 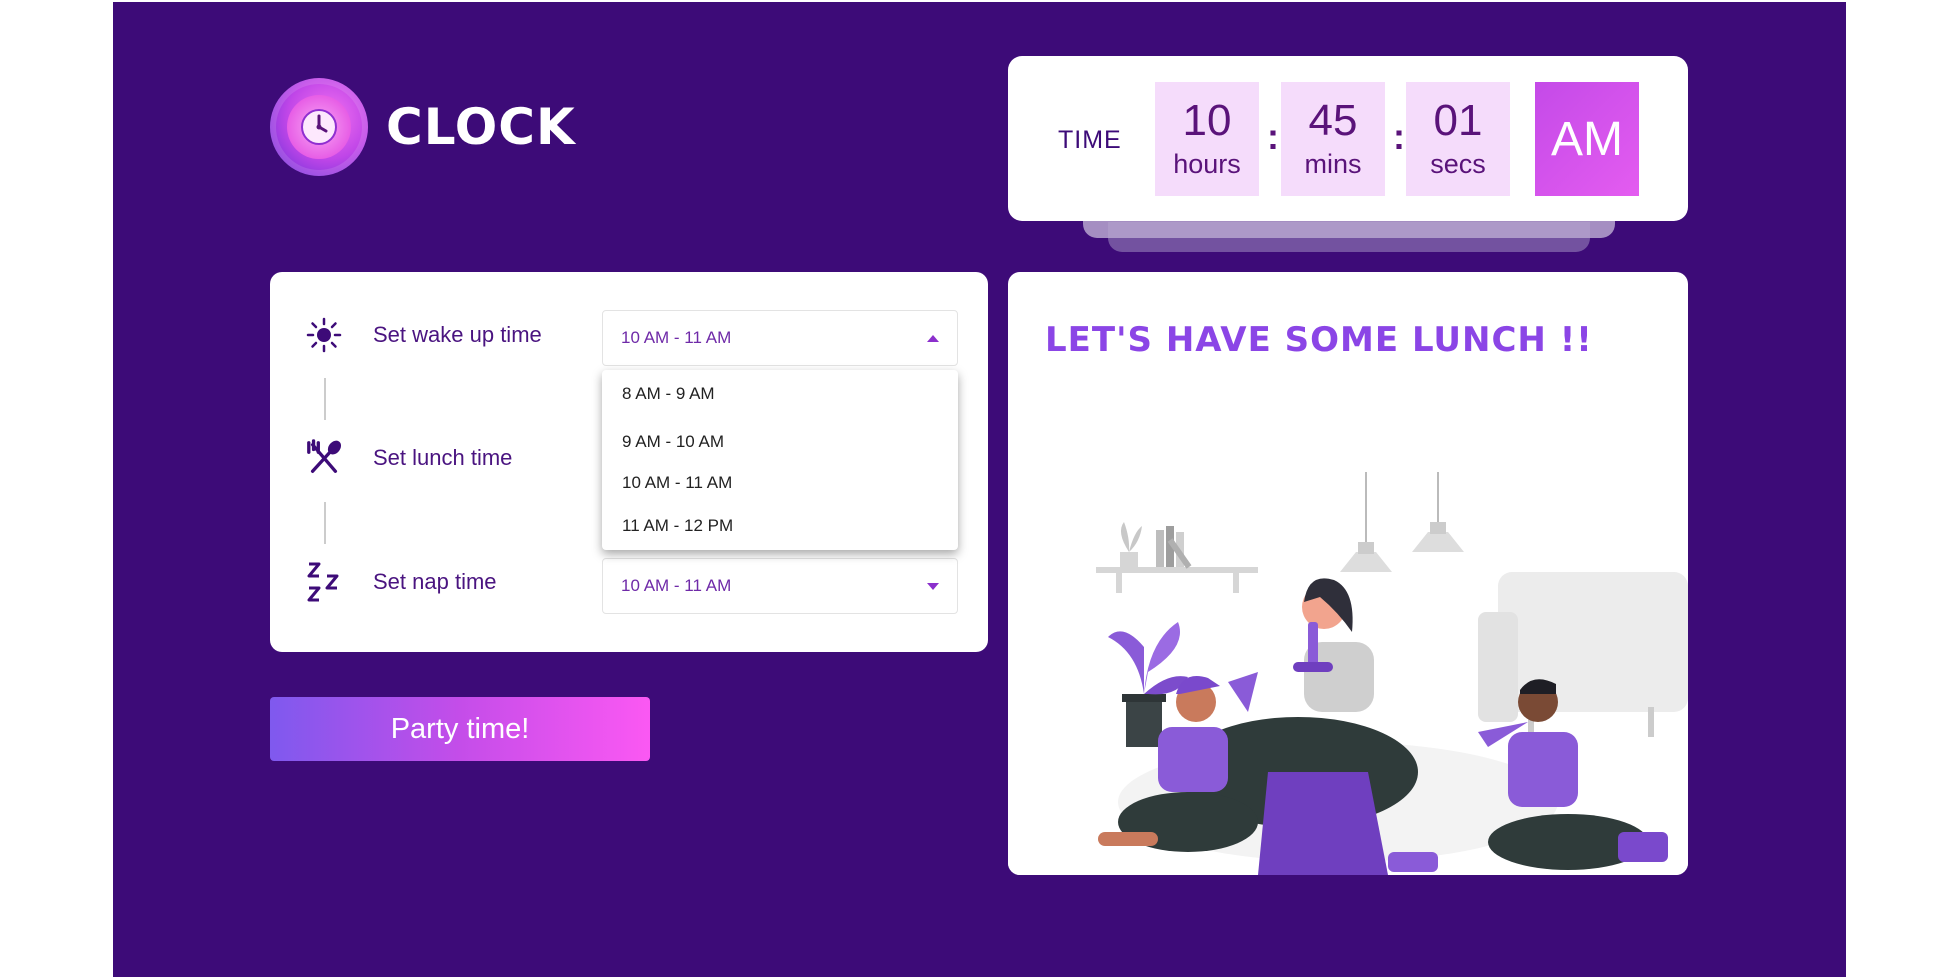 I want to click on clock-logo-icon, so click(x=319, y=127).